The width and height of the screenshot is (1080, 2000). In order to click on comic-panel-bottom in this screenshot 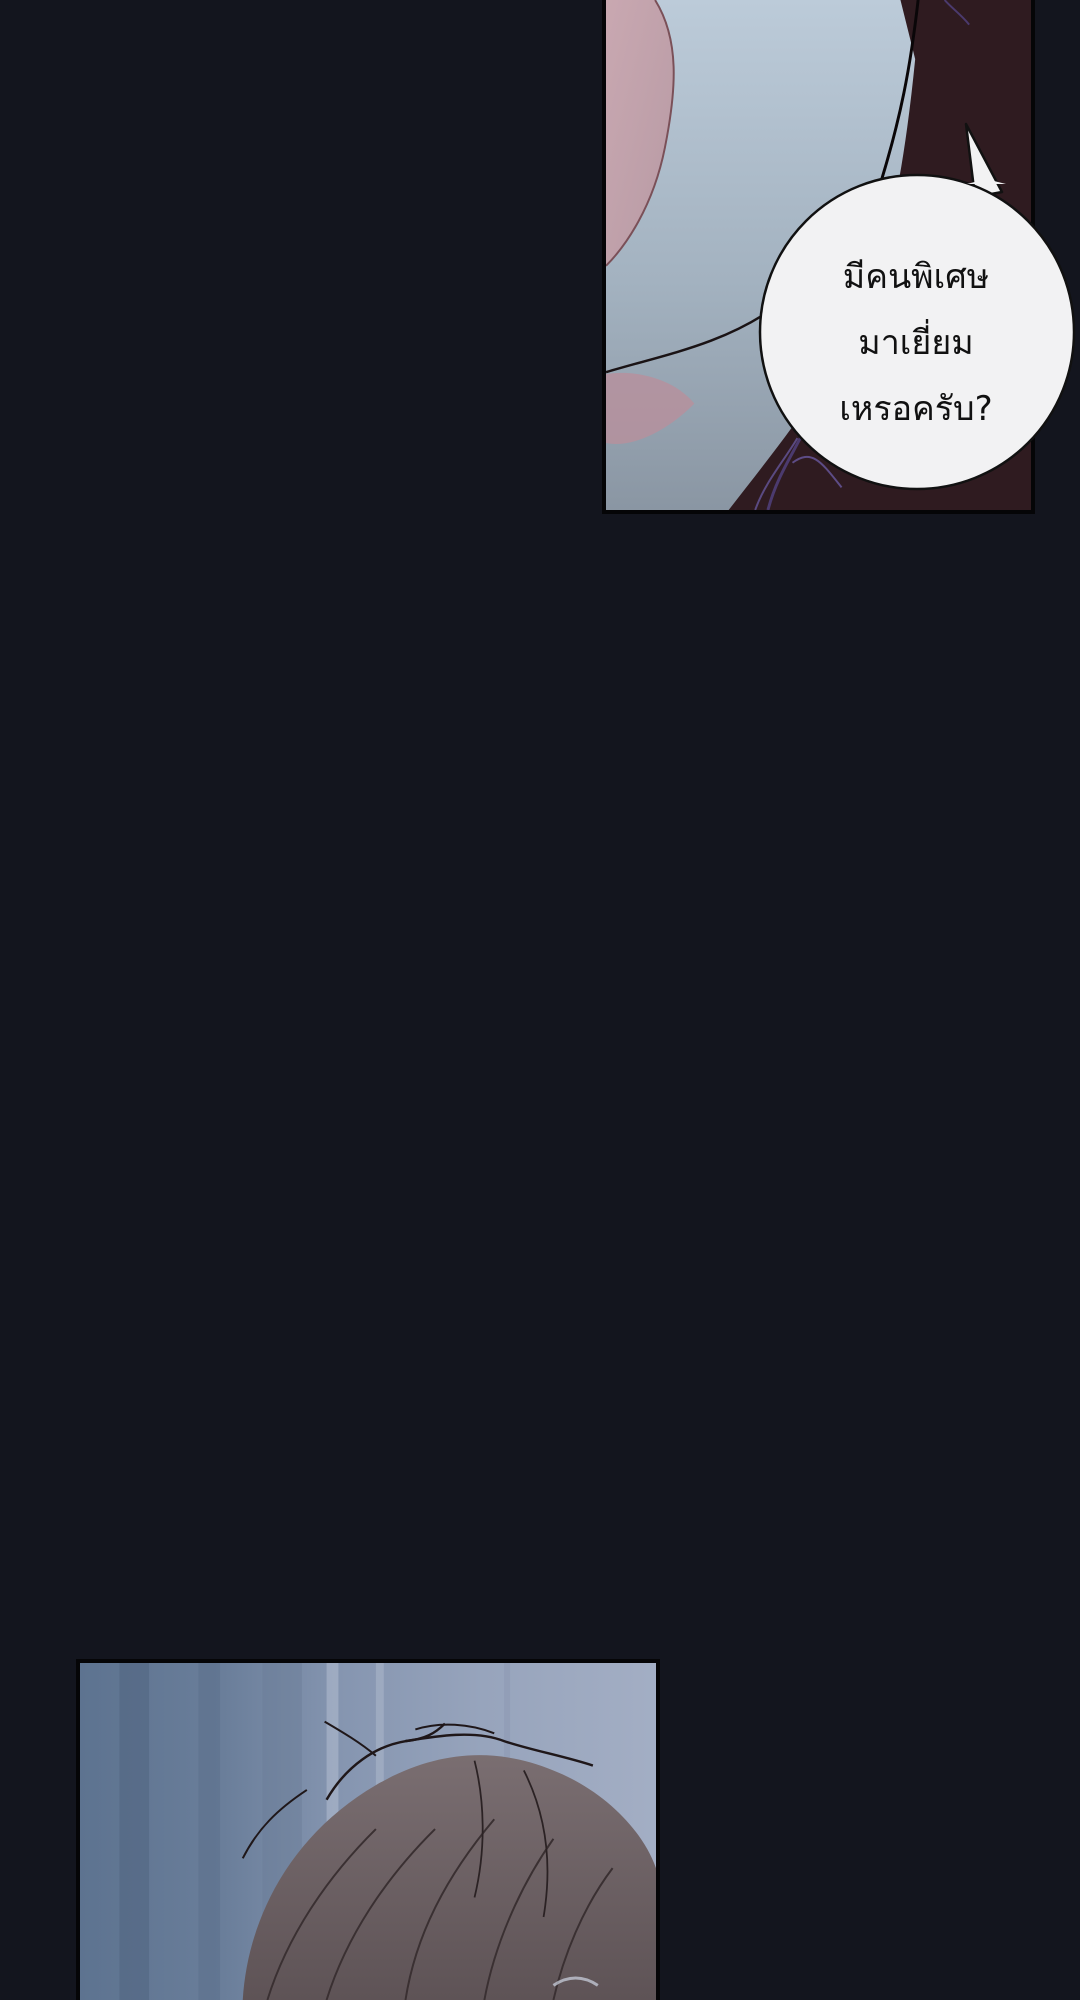, I will do `click(368, 1829)`.